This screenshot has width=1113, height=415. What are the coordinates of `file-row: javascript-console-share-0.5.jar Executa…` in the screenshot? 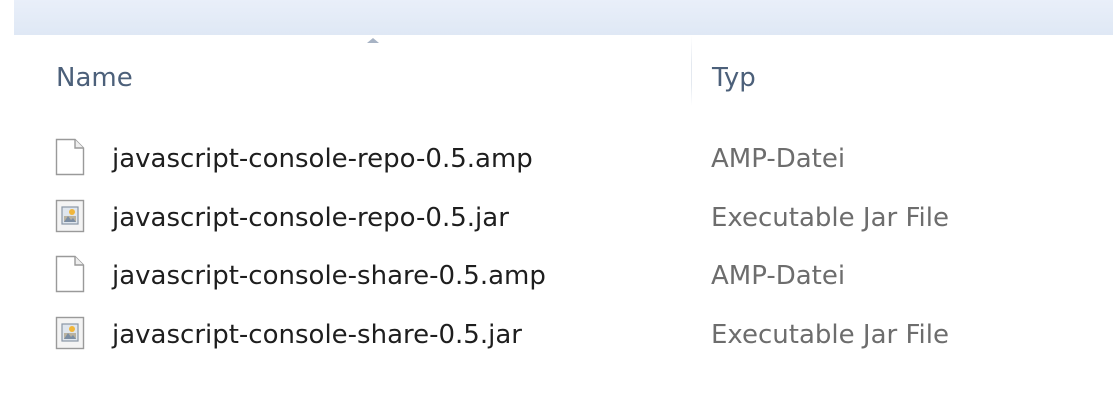 It's located at (563, 338).